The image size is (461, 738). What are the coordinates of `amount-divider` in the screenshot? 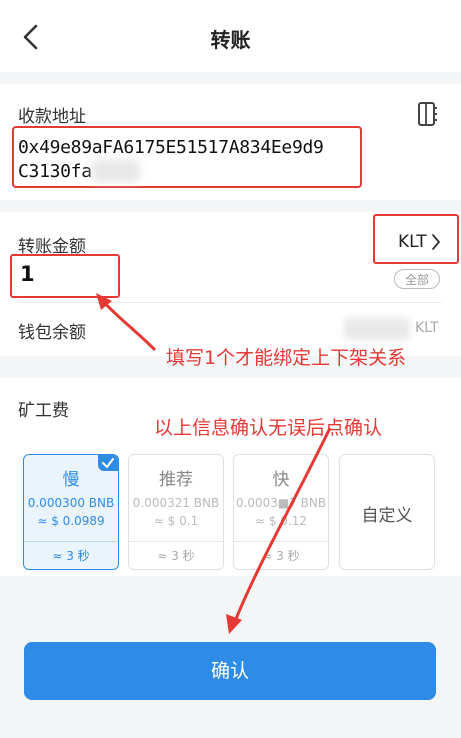 It's located at (230, 302).